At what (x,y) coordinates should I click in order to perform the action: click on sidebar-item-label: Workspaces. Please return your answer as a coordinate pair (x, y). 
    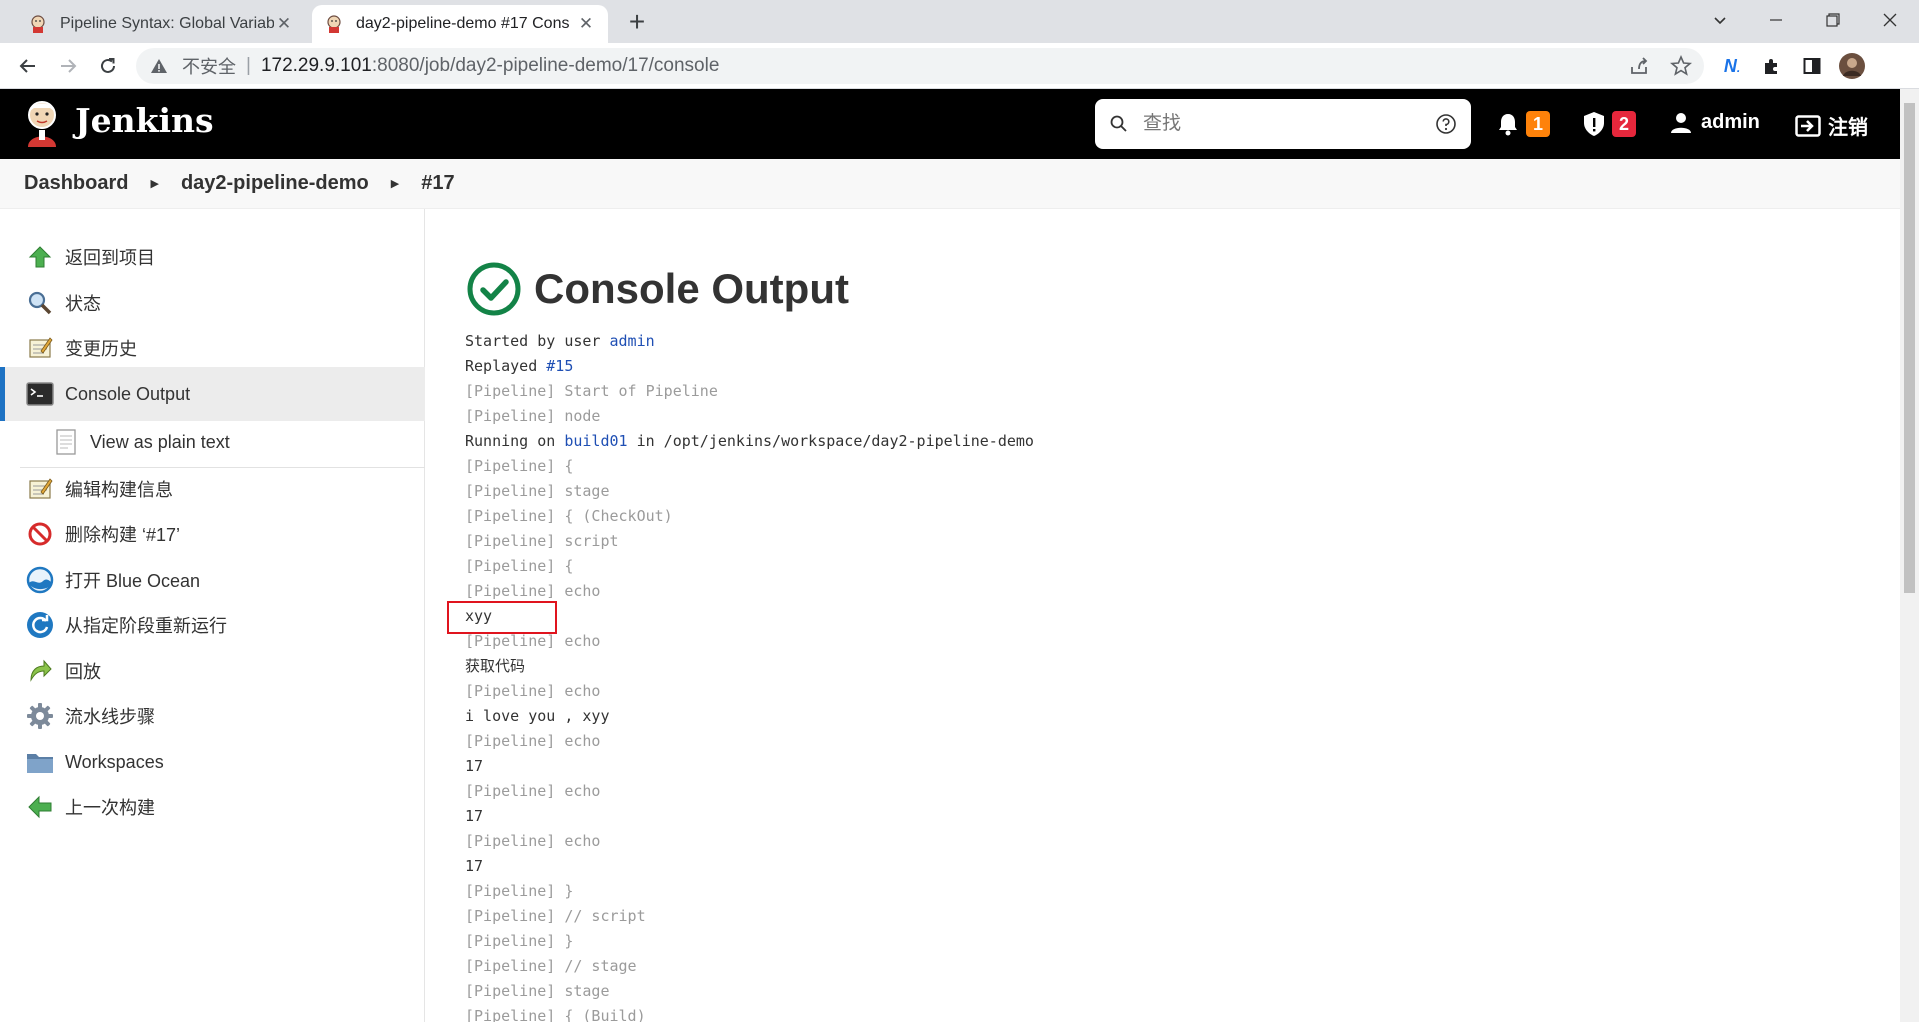
    Looking at the image, I should click on (114, 761).